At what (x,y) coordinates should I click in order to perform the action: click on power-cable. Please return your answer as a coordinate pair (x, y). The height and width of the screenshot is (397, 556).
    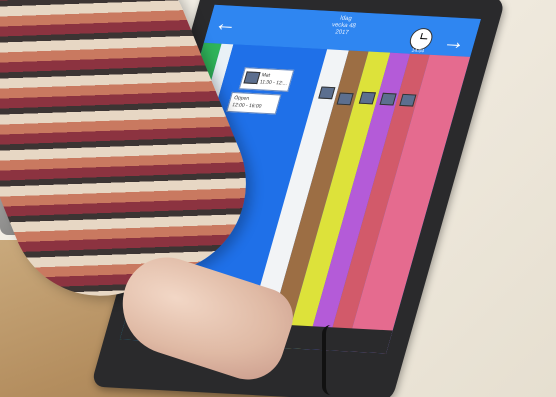
    Looking at the image, I should click on (331, 360).